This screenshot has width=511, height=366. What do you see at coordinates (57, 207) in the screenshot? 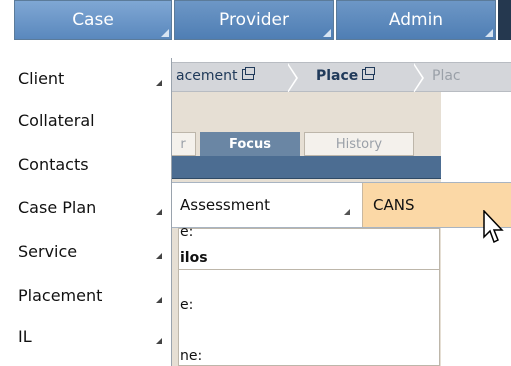
I see `menu-item-label: Case Plan` at bounding box center [57, 207].